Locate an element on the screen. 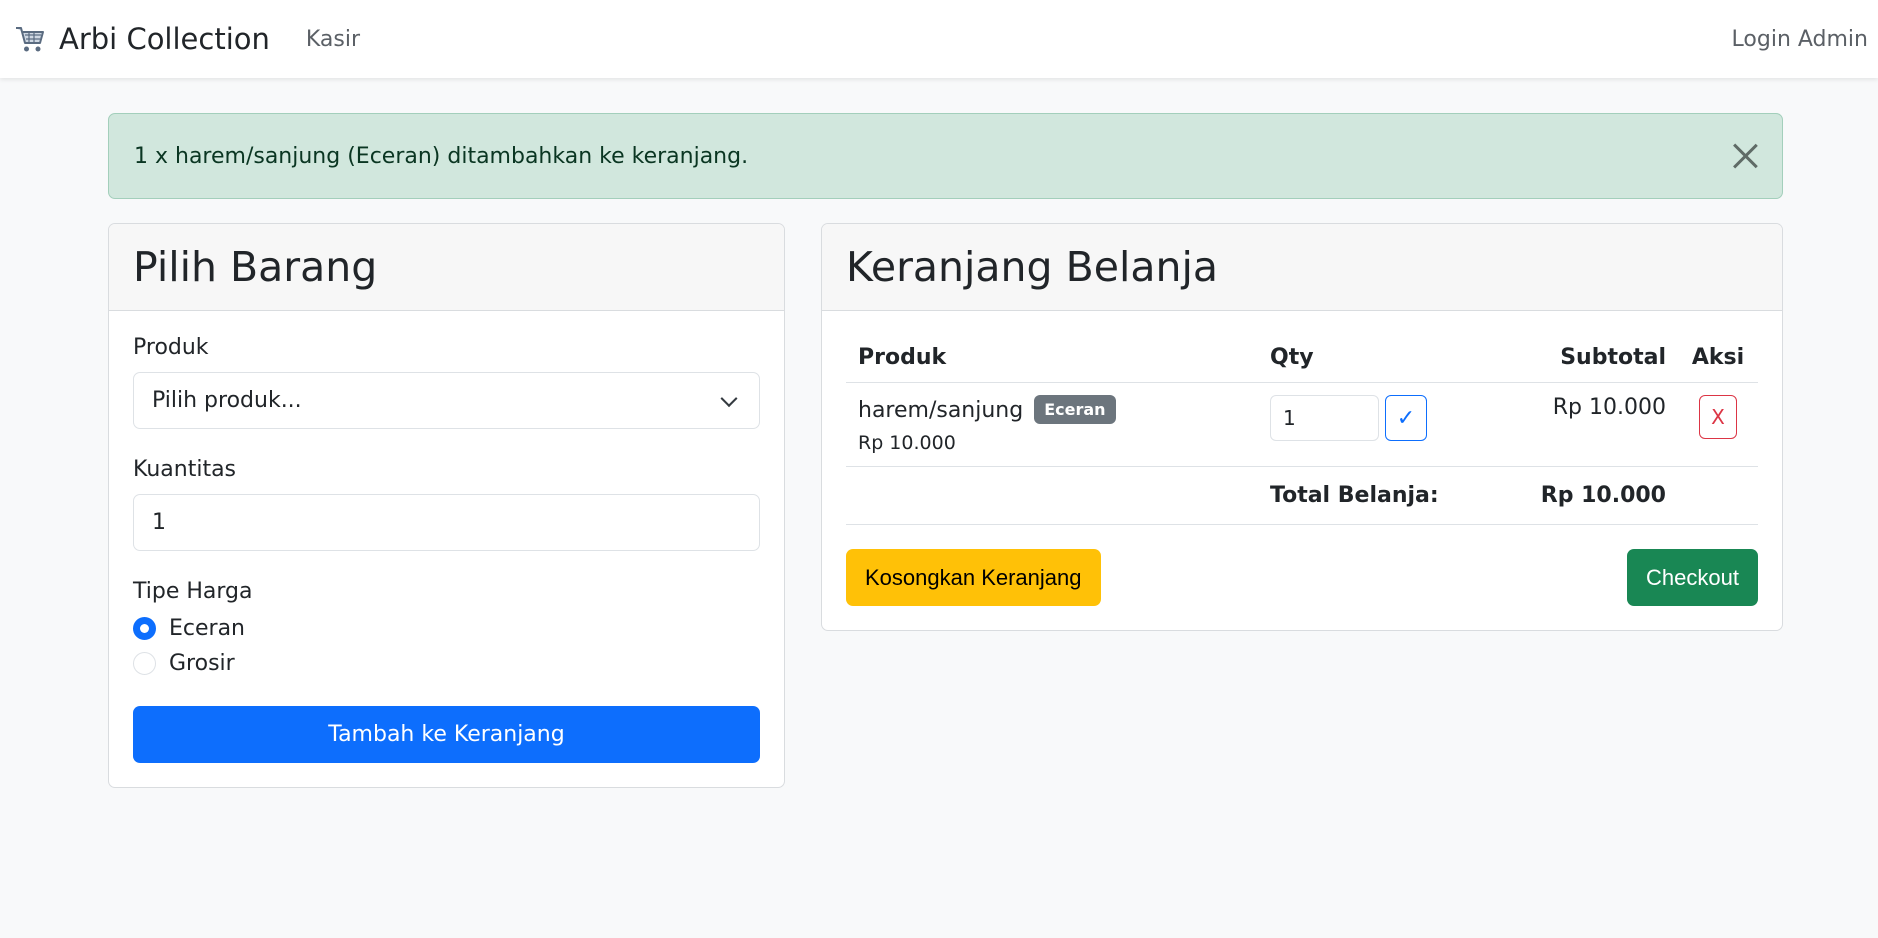  remove-icon: X is located at coordinates (1718, 417).